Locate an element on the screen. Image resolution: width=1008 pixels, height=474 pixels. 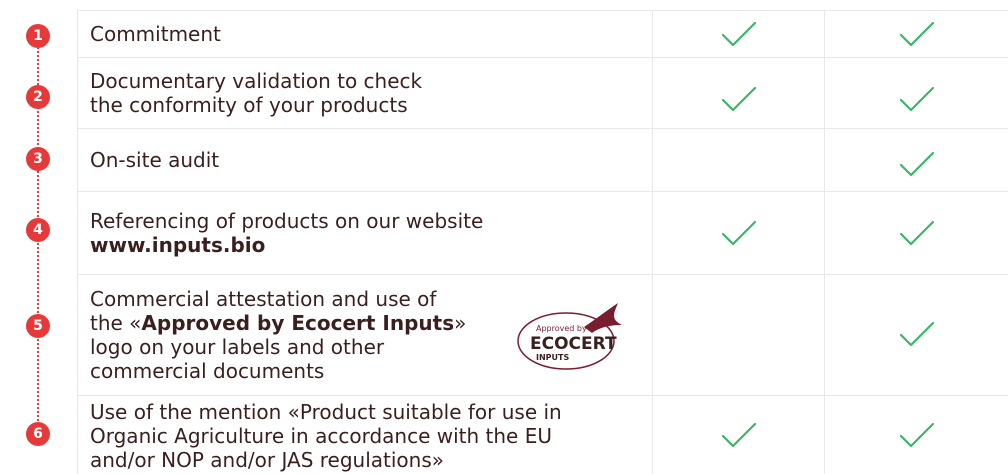
table-row: Commitment is located at coordinates (543, 34).